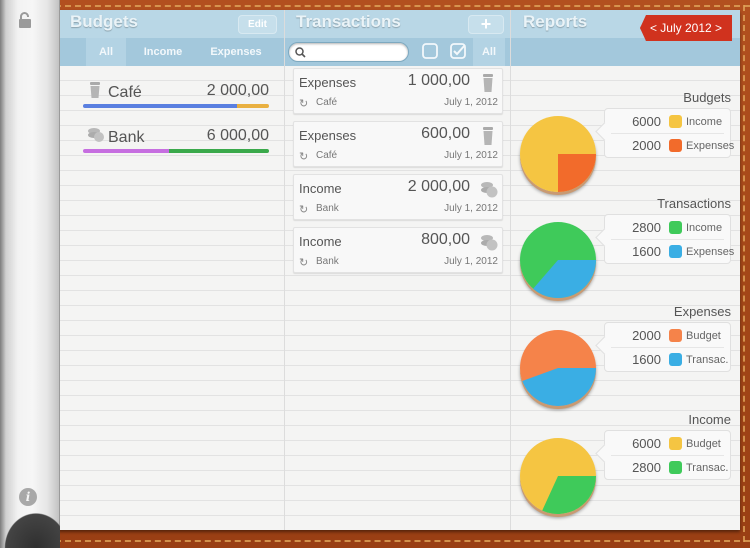 The width and height of the screenshot is (750, 548). What do you see at coordinates (709, 419) in the screenshot?
I see `chart-title: Income` at bounding box center [709, 419].